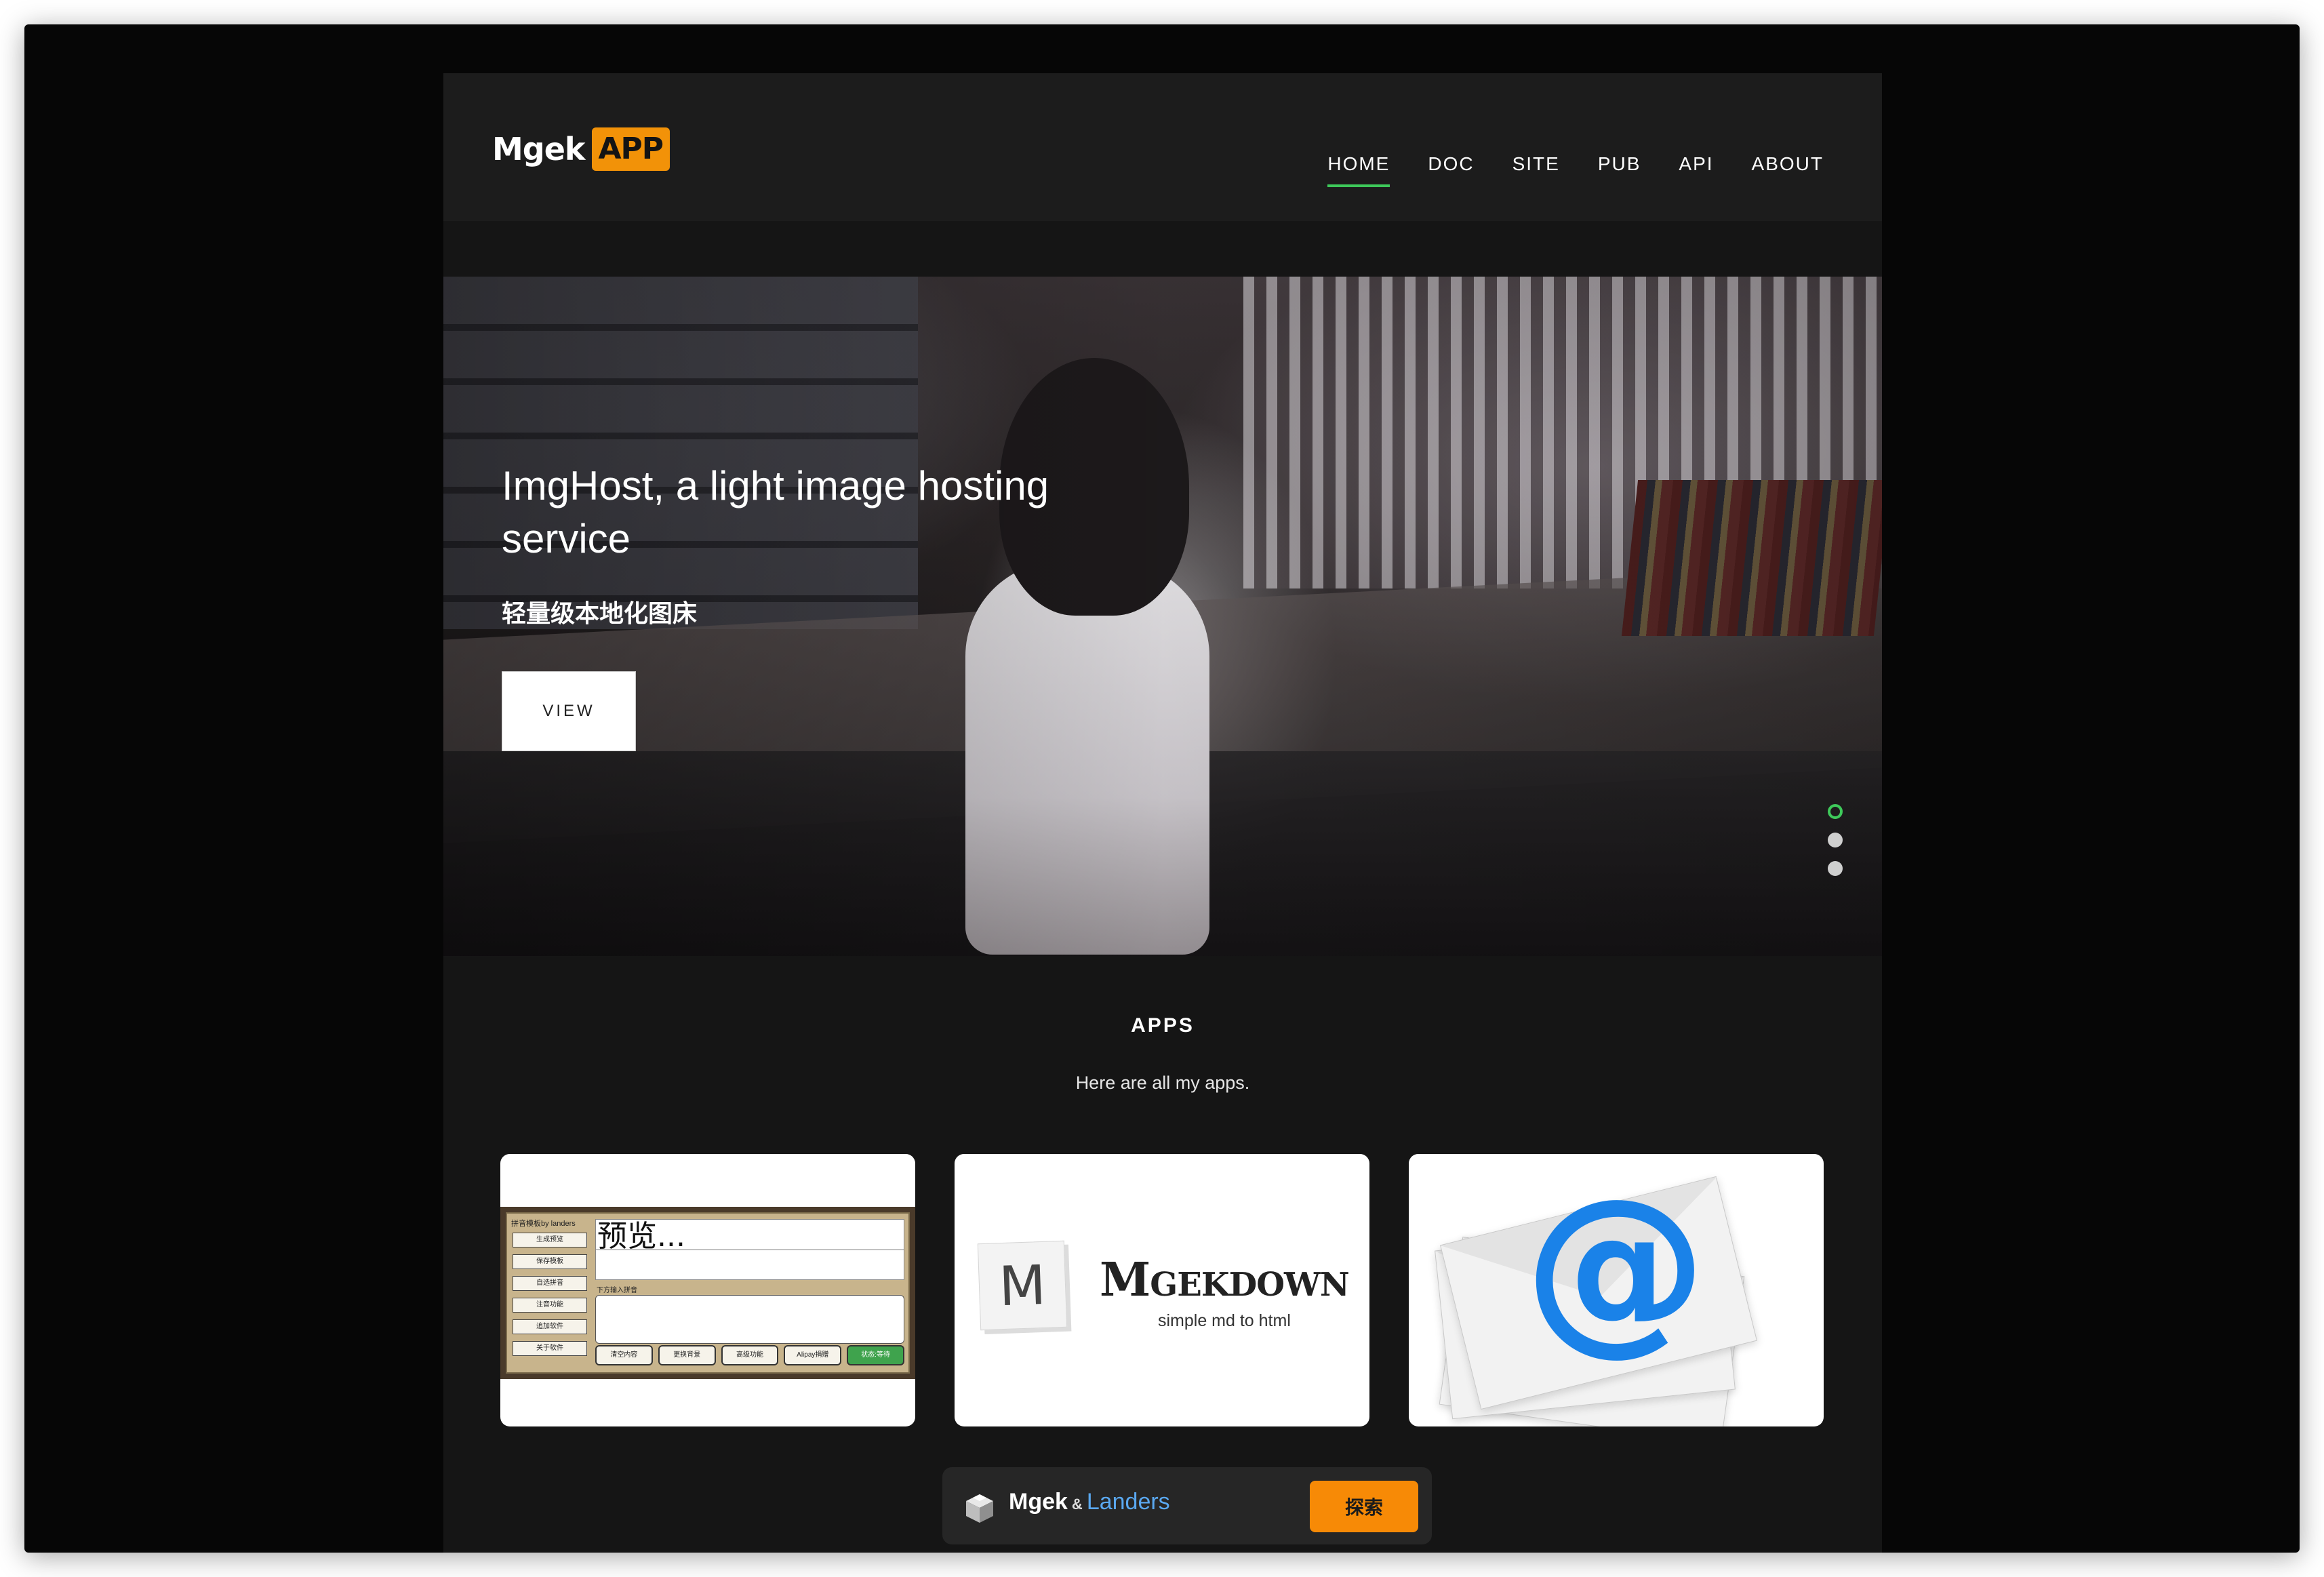  I want to click on cube-icon, so click(979, 1508).